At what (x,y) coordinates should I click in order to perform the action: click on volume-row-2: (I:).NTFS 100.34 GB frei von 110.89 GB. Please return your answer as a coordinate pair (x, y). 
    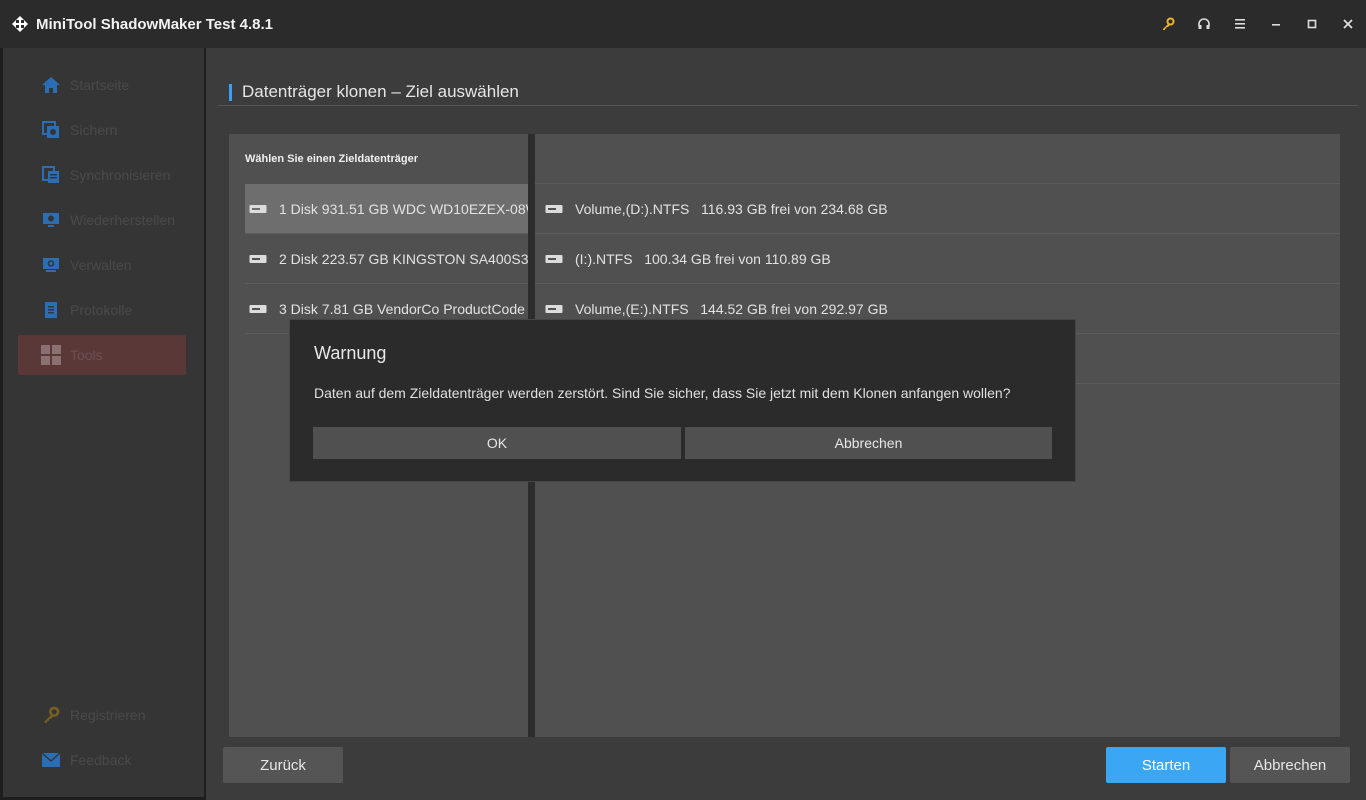
    Looking at the image, I should click on (937, 259).